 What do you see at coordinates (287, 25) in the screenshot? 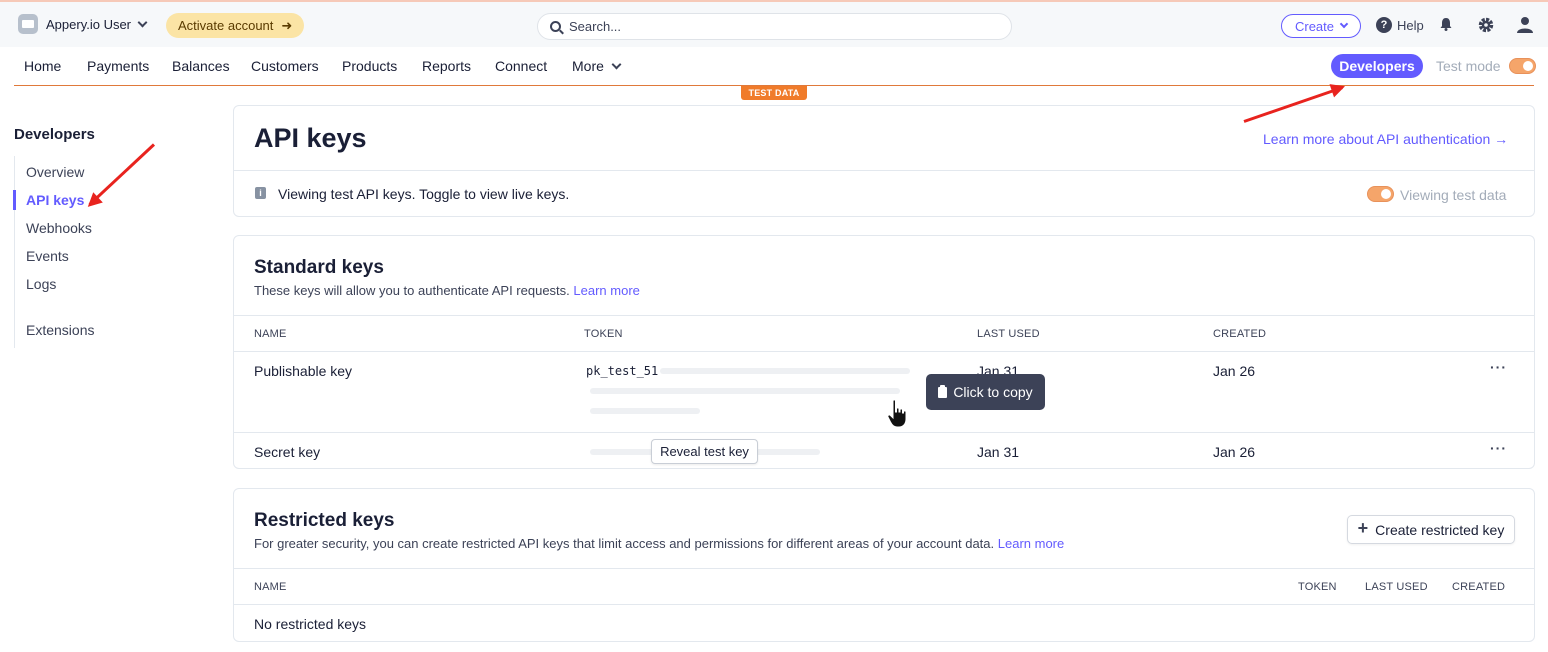
I see `arrow-right-icon: ➜` at bounding box center [287, 25].